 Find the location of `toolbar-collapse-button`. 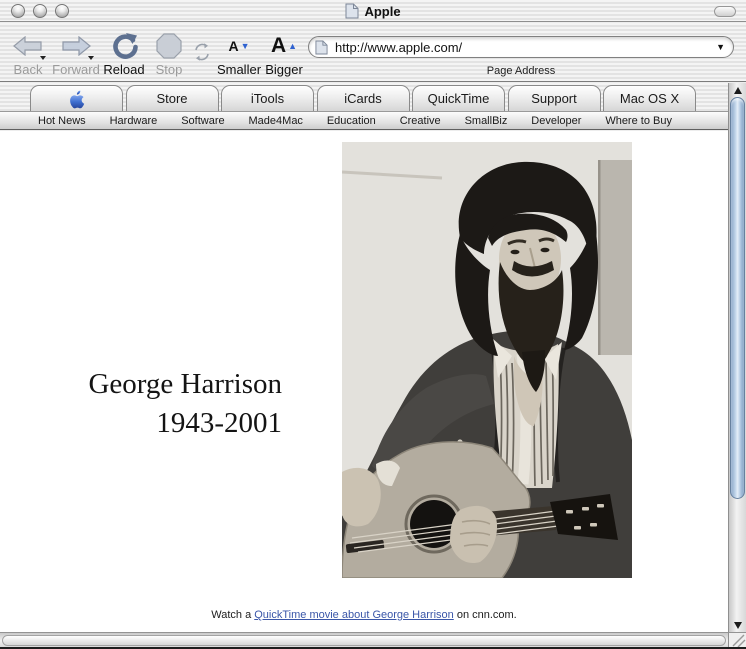

toolbar-collapse-button is located at coordinates (725, 11).